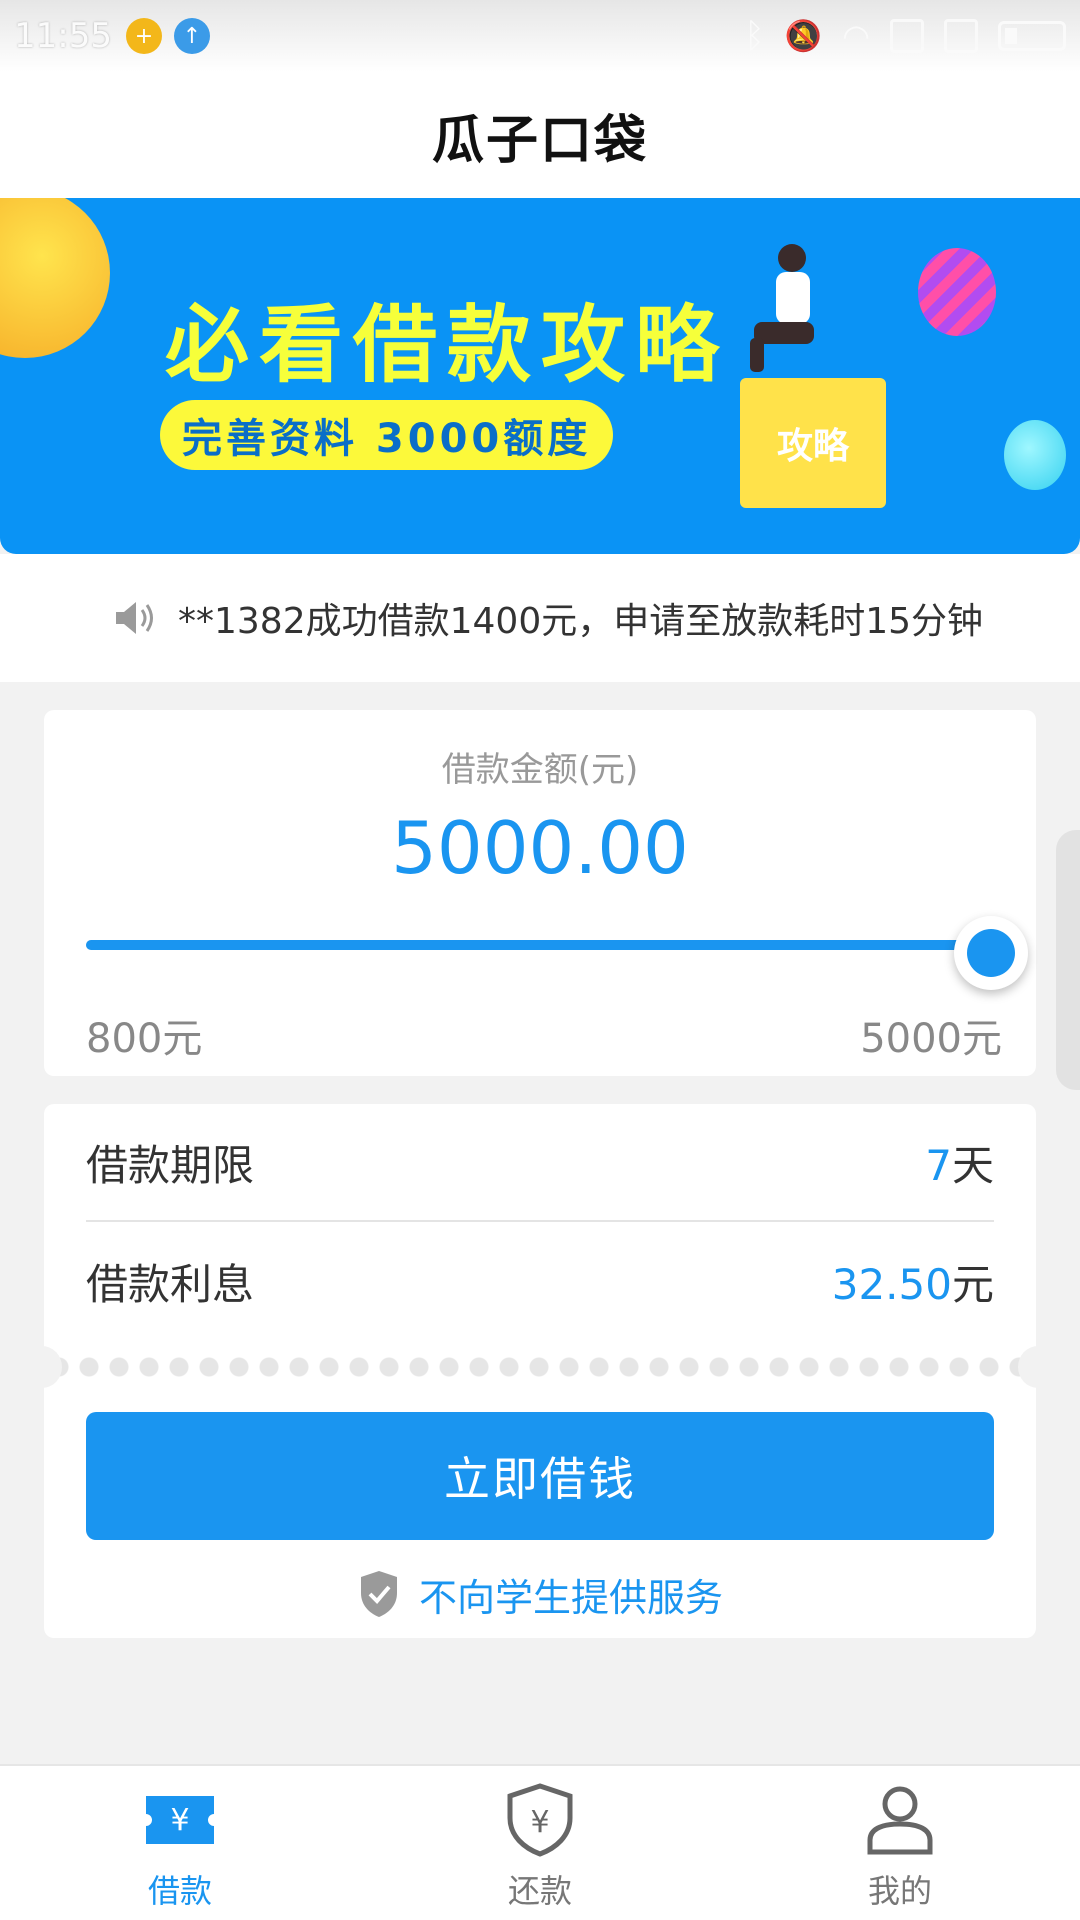 The width and height of the screenshot is (1080, 1920). What do you see at coordinates (387, 435) in the screenshot?
I see `banner-pill: 完善资料 3000额度` at bounding box center [387, 435].